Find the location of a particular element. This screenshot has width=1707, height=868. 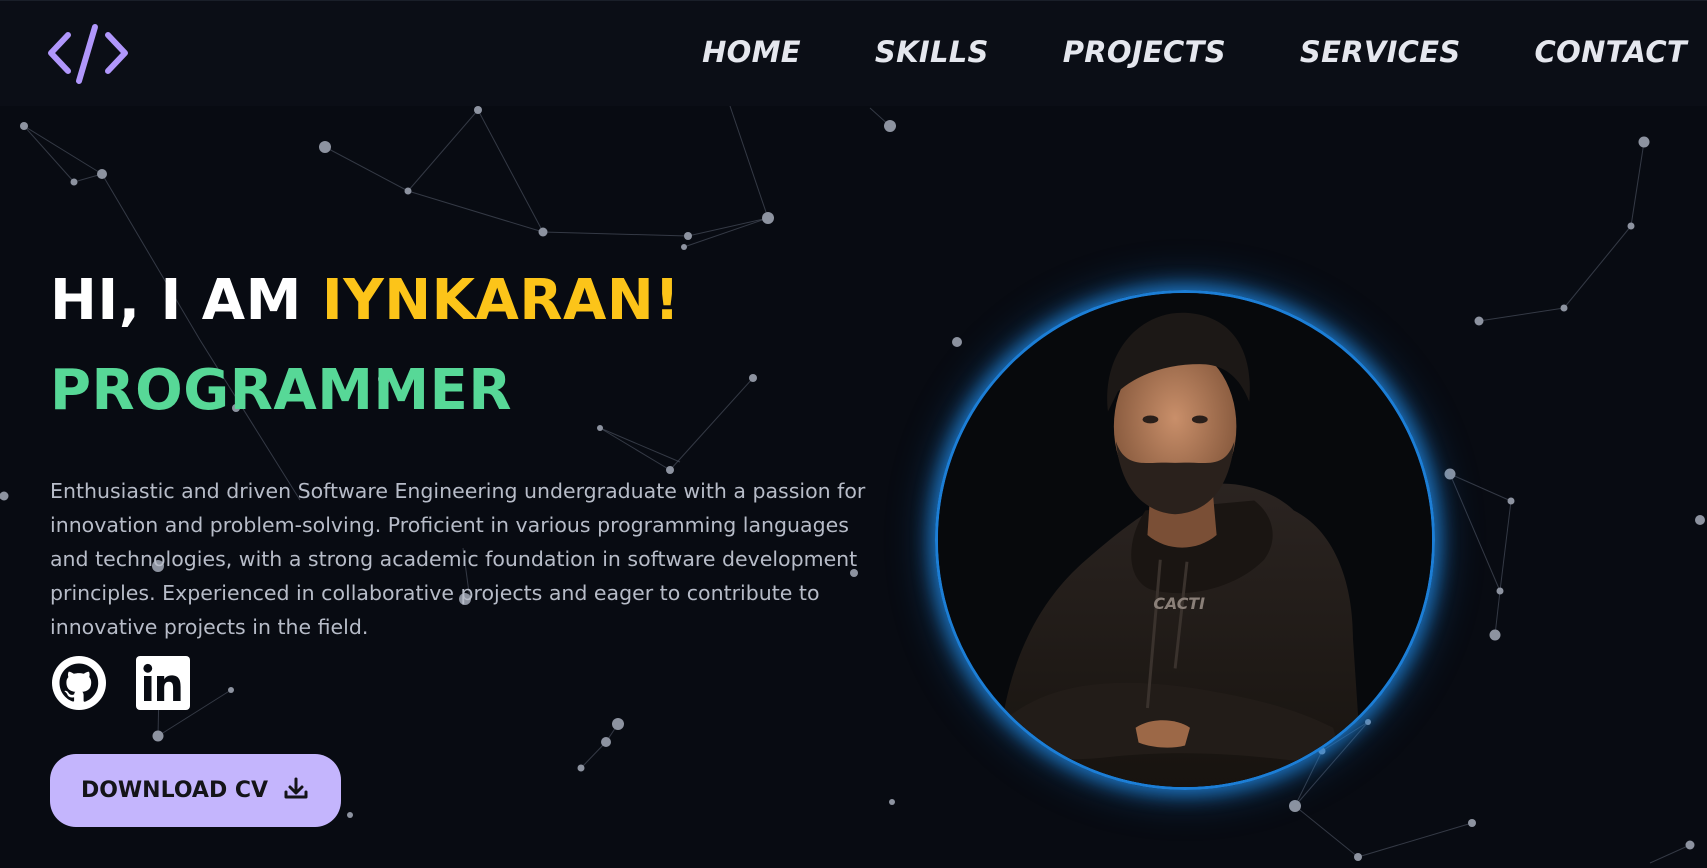

hero-role: PROGRAMMER is located at coordinates (281, 390).